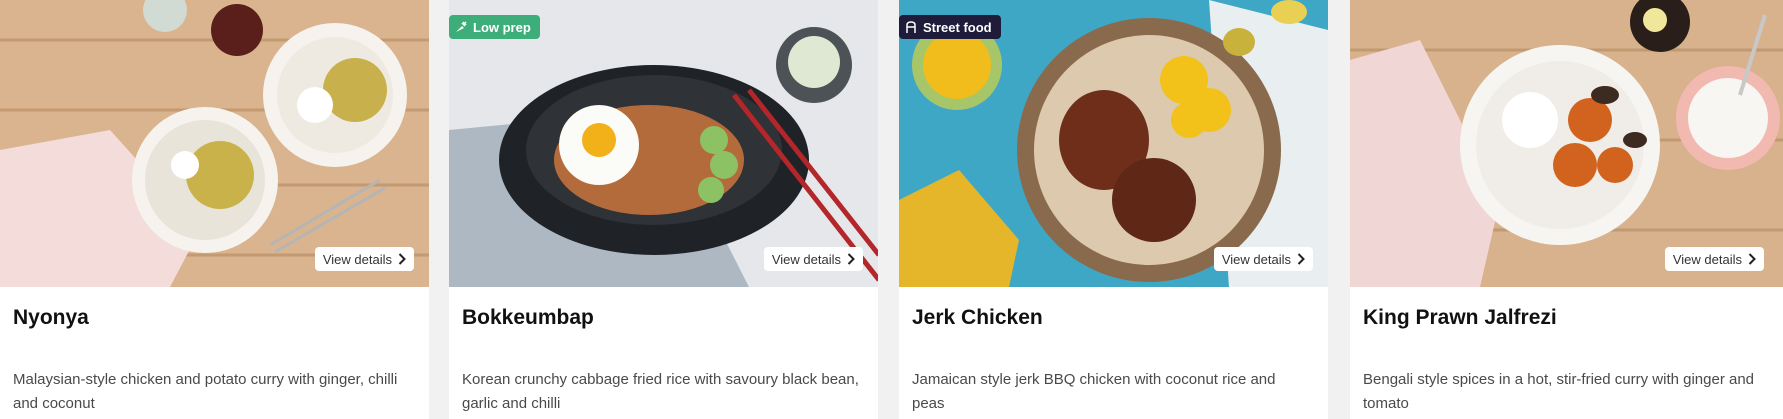 Image resolution: width=1783 pixels, height=419 pixels. What do you see at coordinates (977, 318) in the screenshot?
I see `recipe-title: Jerk Chicken` at bounding box center [977, 318].